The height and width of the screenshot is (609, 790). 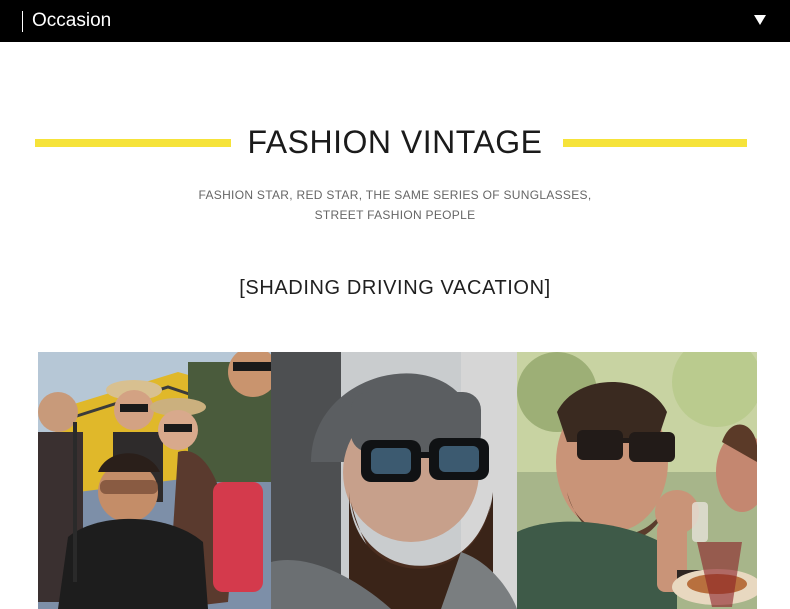 I want to click on section-subtitle-line2: STREET FASHION PEOPLE, so click(x=395, y=215).